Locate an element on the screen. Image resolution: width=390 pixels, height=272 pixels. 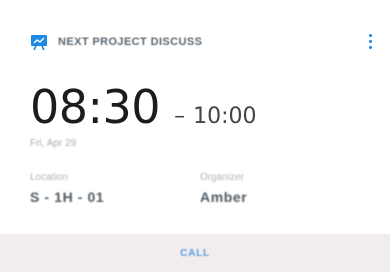
event-header: NEXT PROJECT DISCUSS is located at coordinates (200, 42).